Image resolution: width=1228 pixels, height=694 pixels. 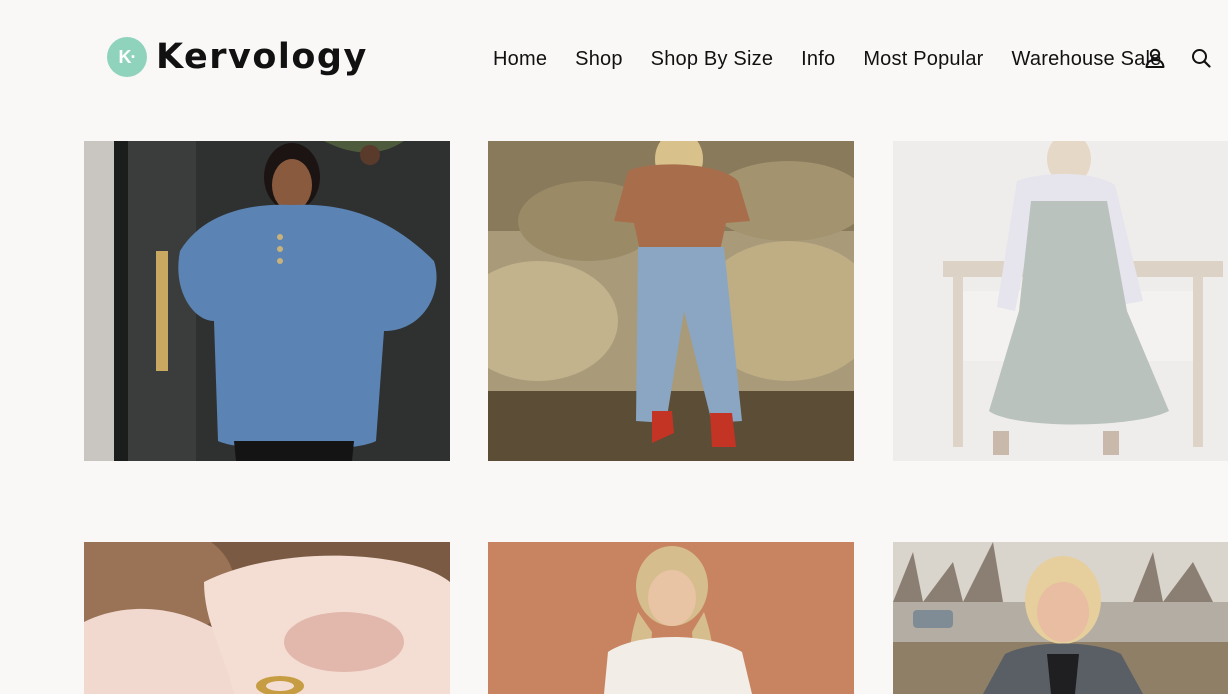 I want to click on logo-mark: K·, so click(x=127, y=57).